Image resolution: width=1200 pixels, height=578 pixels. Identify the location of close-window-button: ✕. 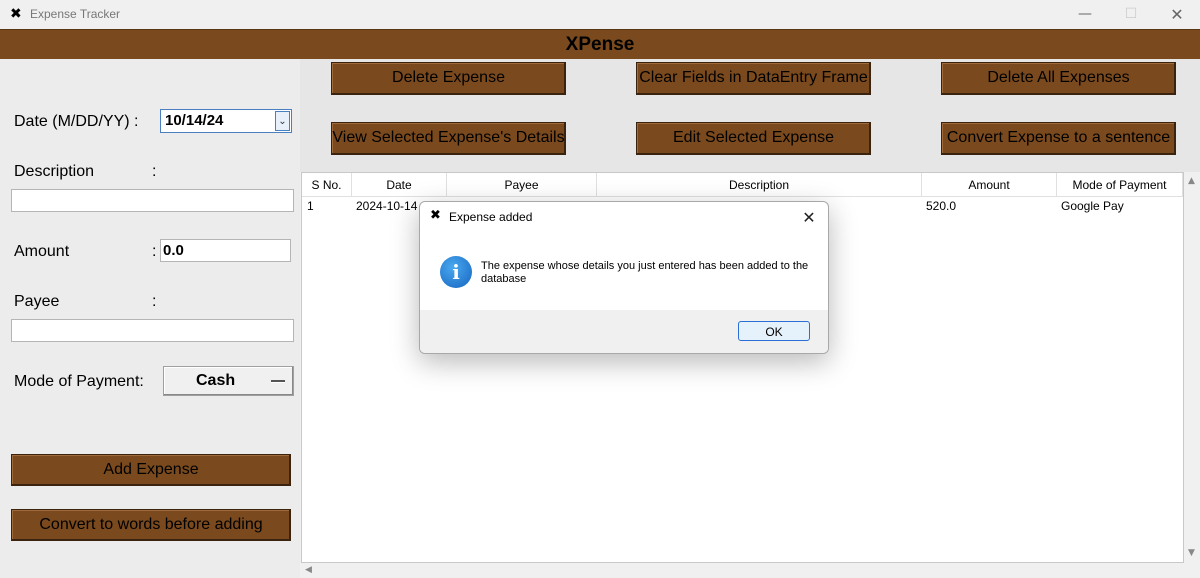
(1177, 14).